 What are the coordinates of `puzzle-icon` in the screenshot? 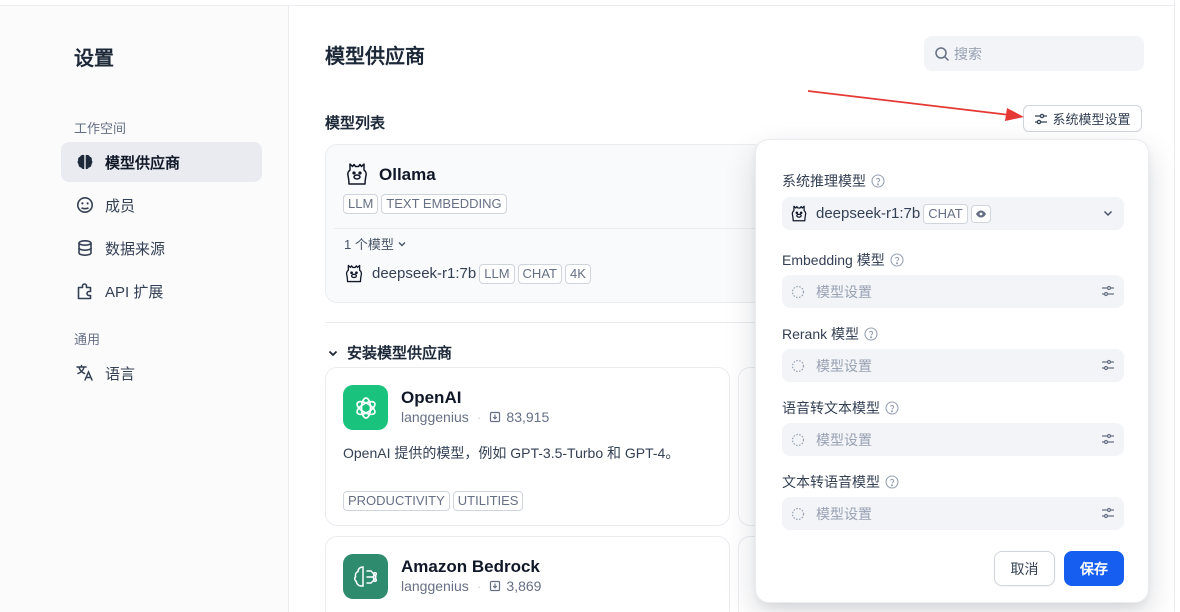 It's located at (85, 291).